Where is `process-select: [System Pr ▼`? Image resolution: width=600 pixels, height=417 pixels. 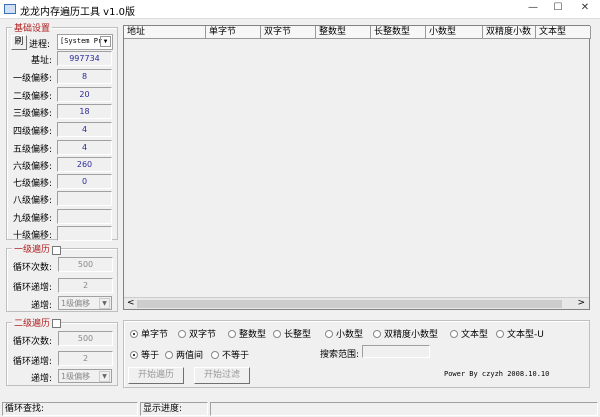
process-select: [System Pr ▼ is located at coordinates (85, 42).